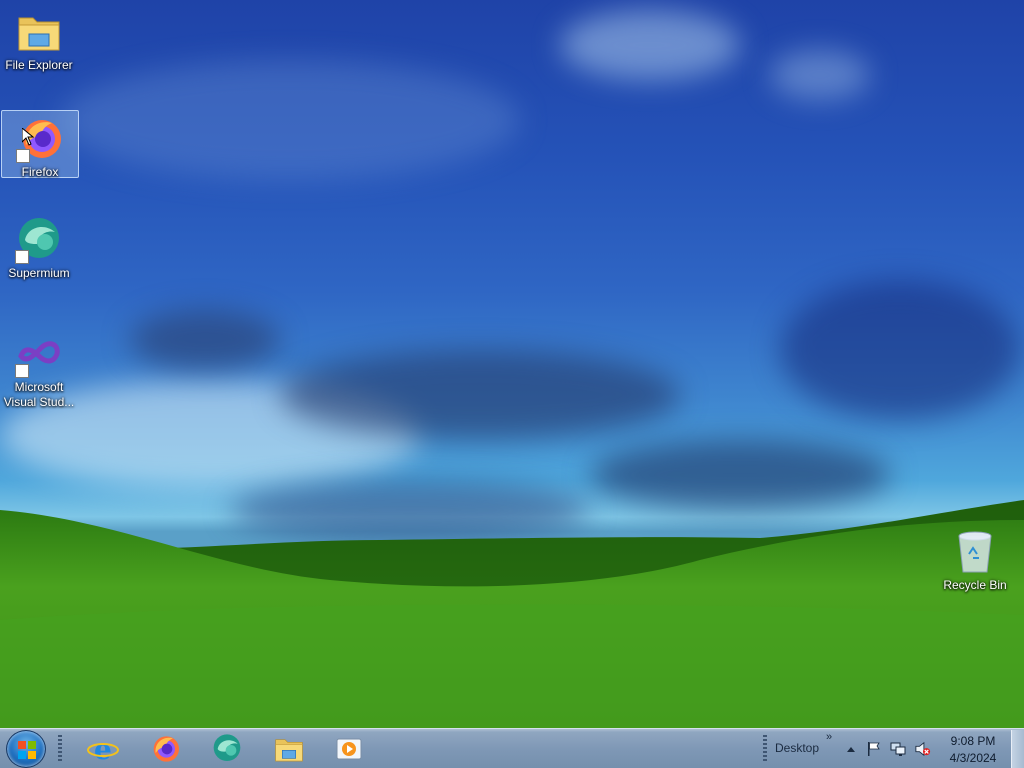 This screenshot has height=768, width=1024. Describe the element at coordinates (39, 65) in the screenshot. I see `desktop-icon-label: File Explorer` at that location.